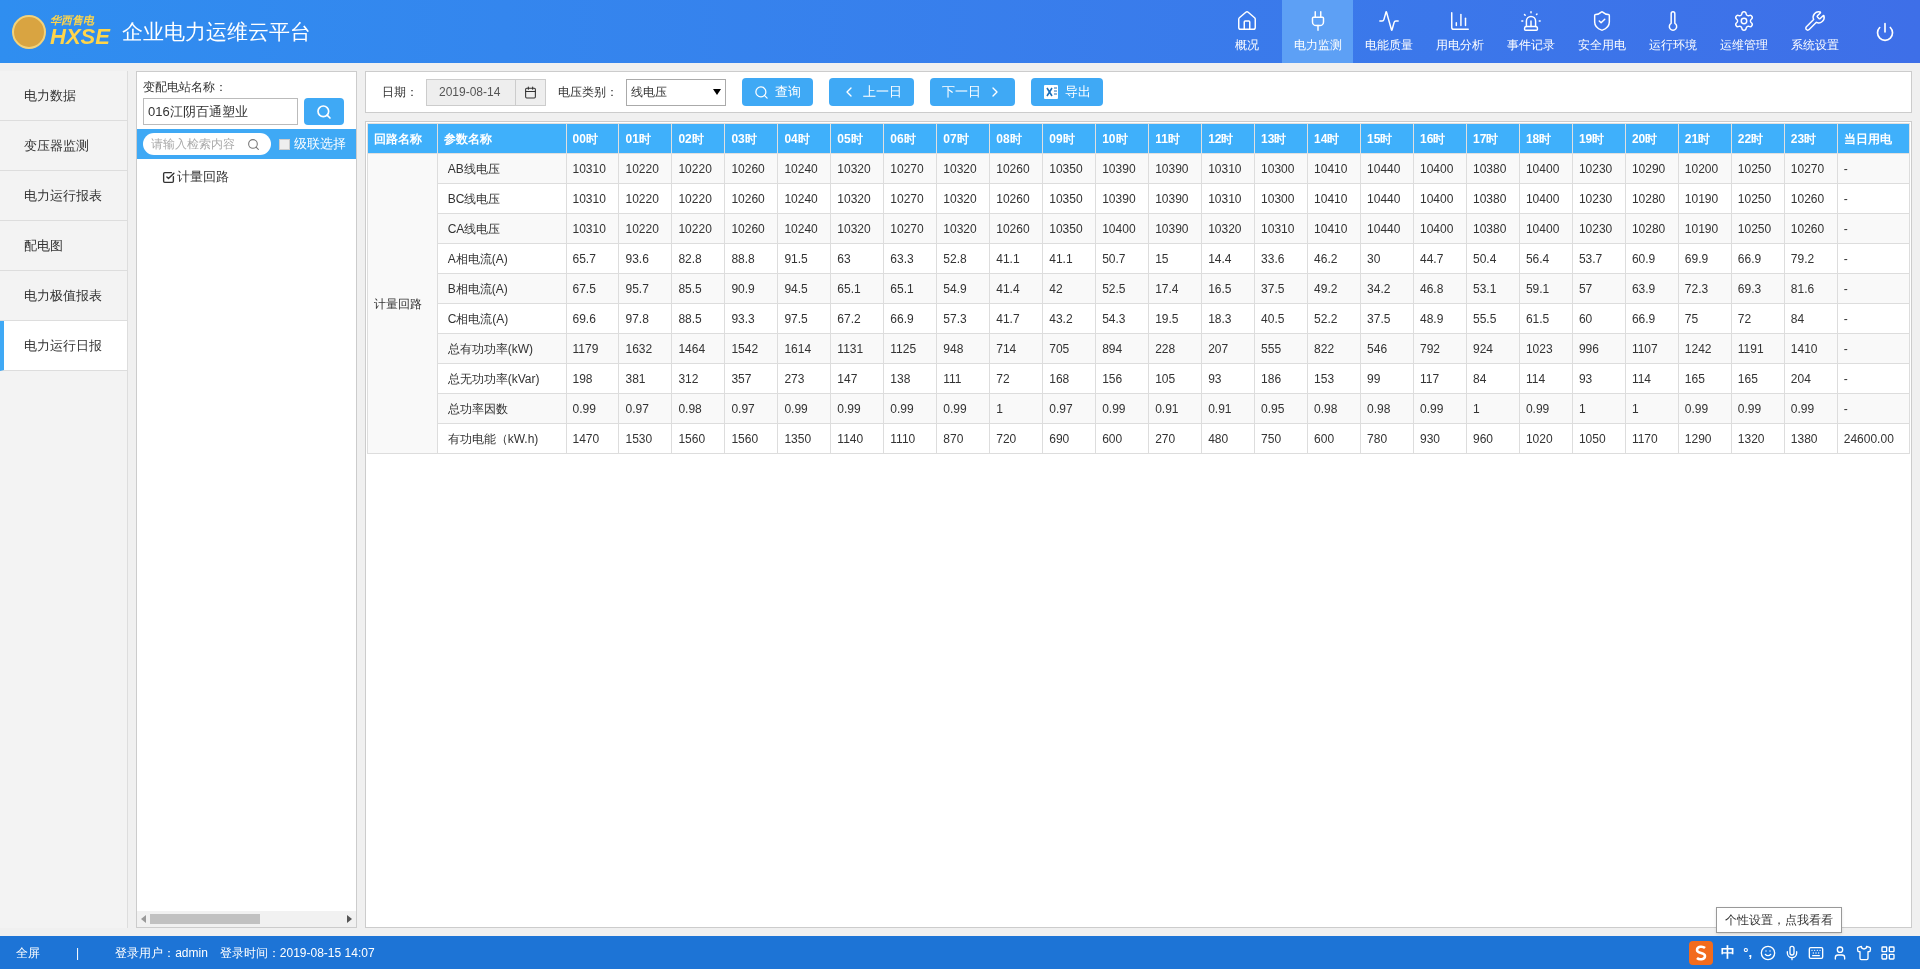  I want to click on table-cell: 30, so click(1387, 258).